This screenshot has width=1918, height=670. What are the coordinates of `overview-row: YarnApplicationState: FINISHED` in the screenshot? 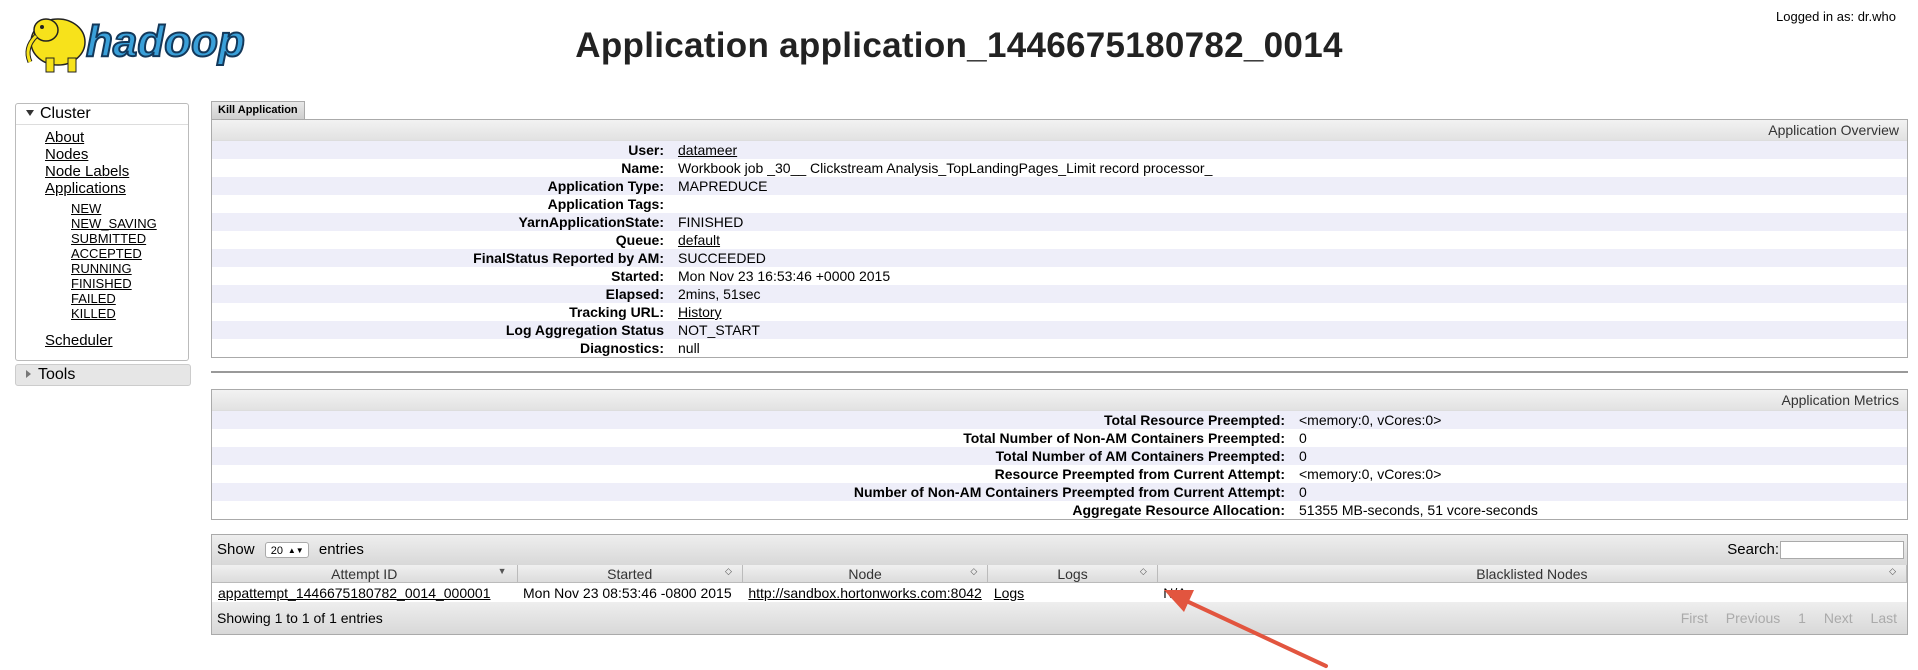 It's located at (1059, 222).